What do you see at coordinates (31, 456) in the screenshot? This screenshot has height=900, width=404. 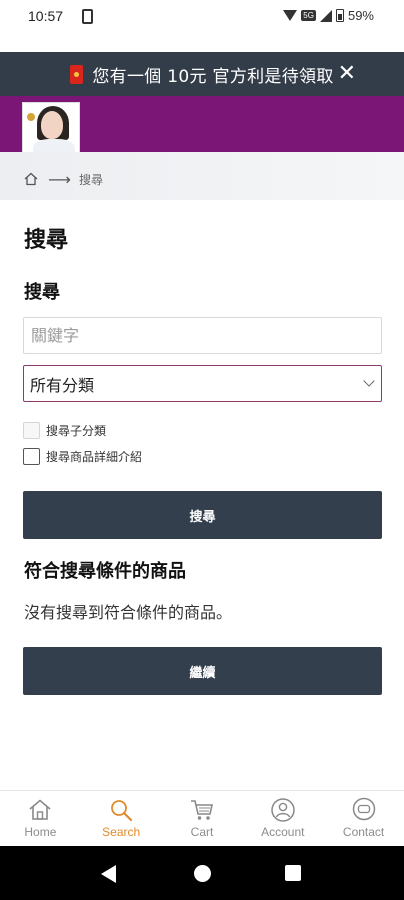 I see `description-checkbox` at bounding box center [31, 456].